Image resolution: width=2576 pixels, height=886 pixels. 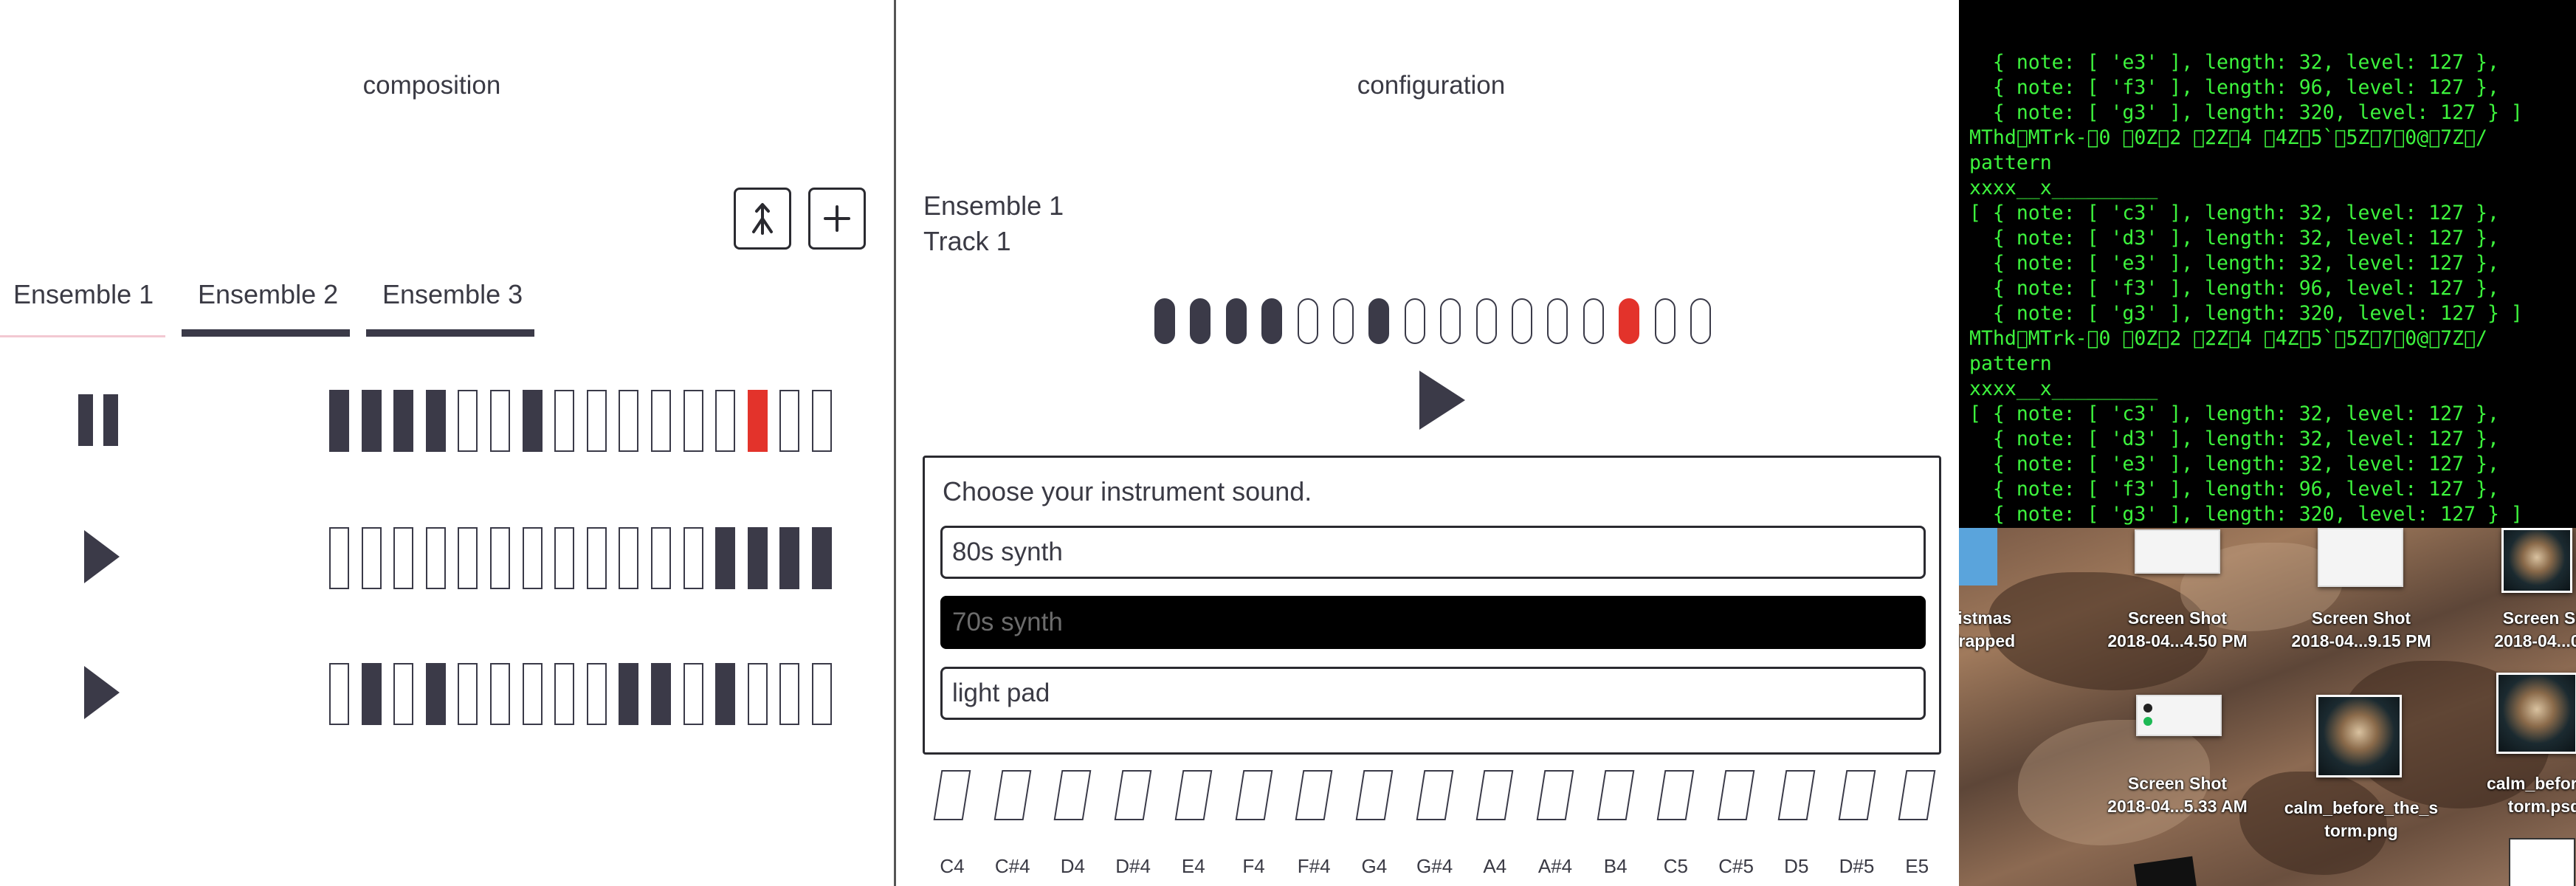 I want to click on desktop-item-screenshot-4: Screen Shot 2018-04...5.33 AM, so click(x=2178, y=795).